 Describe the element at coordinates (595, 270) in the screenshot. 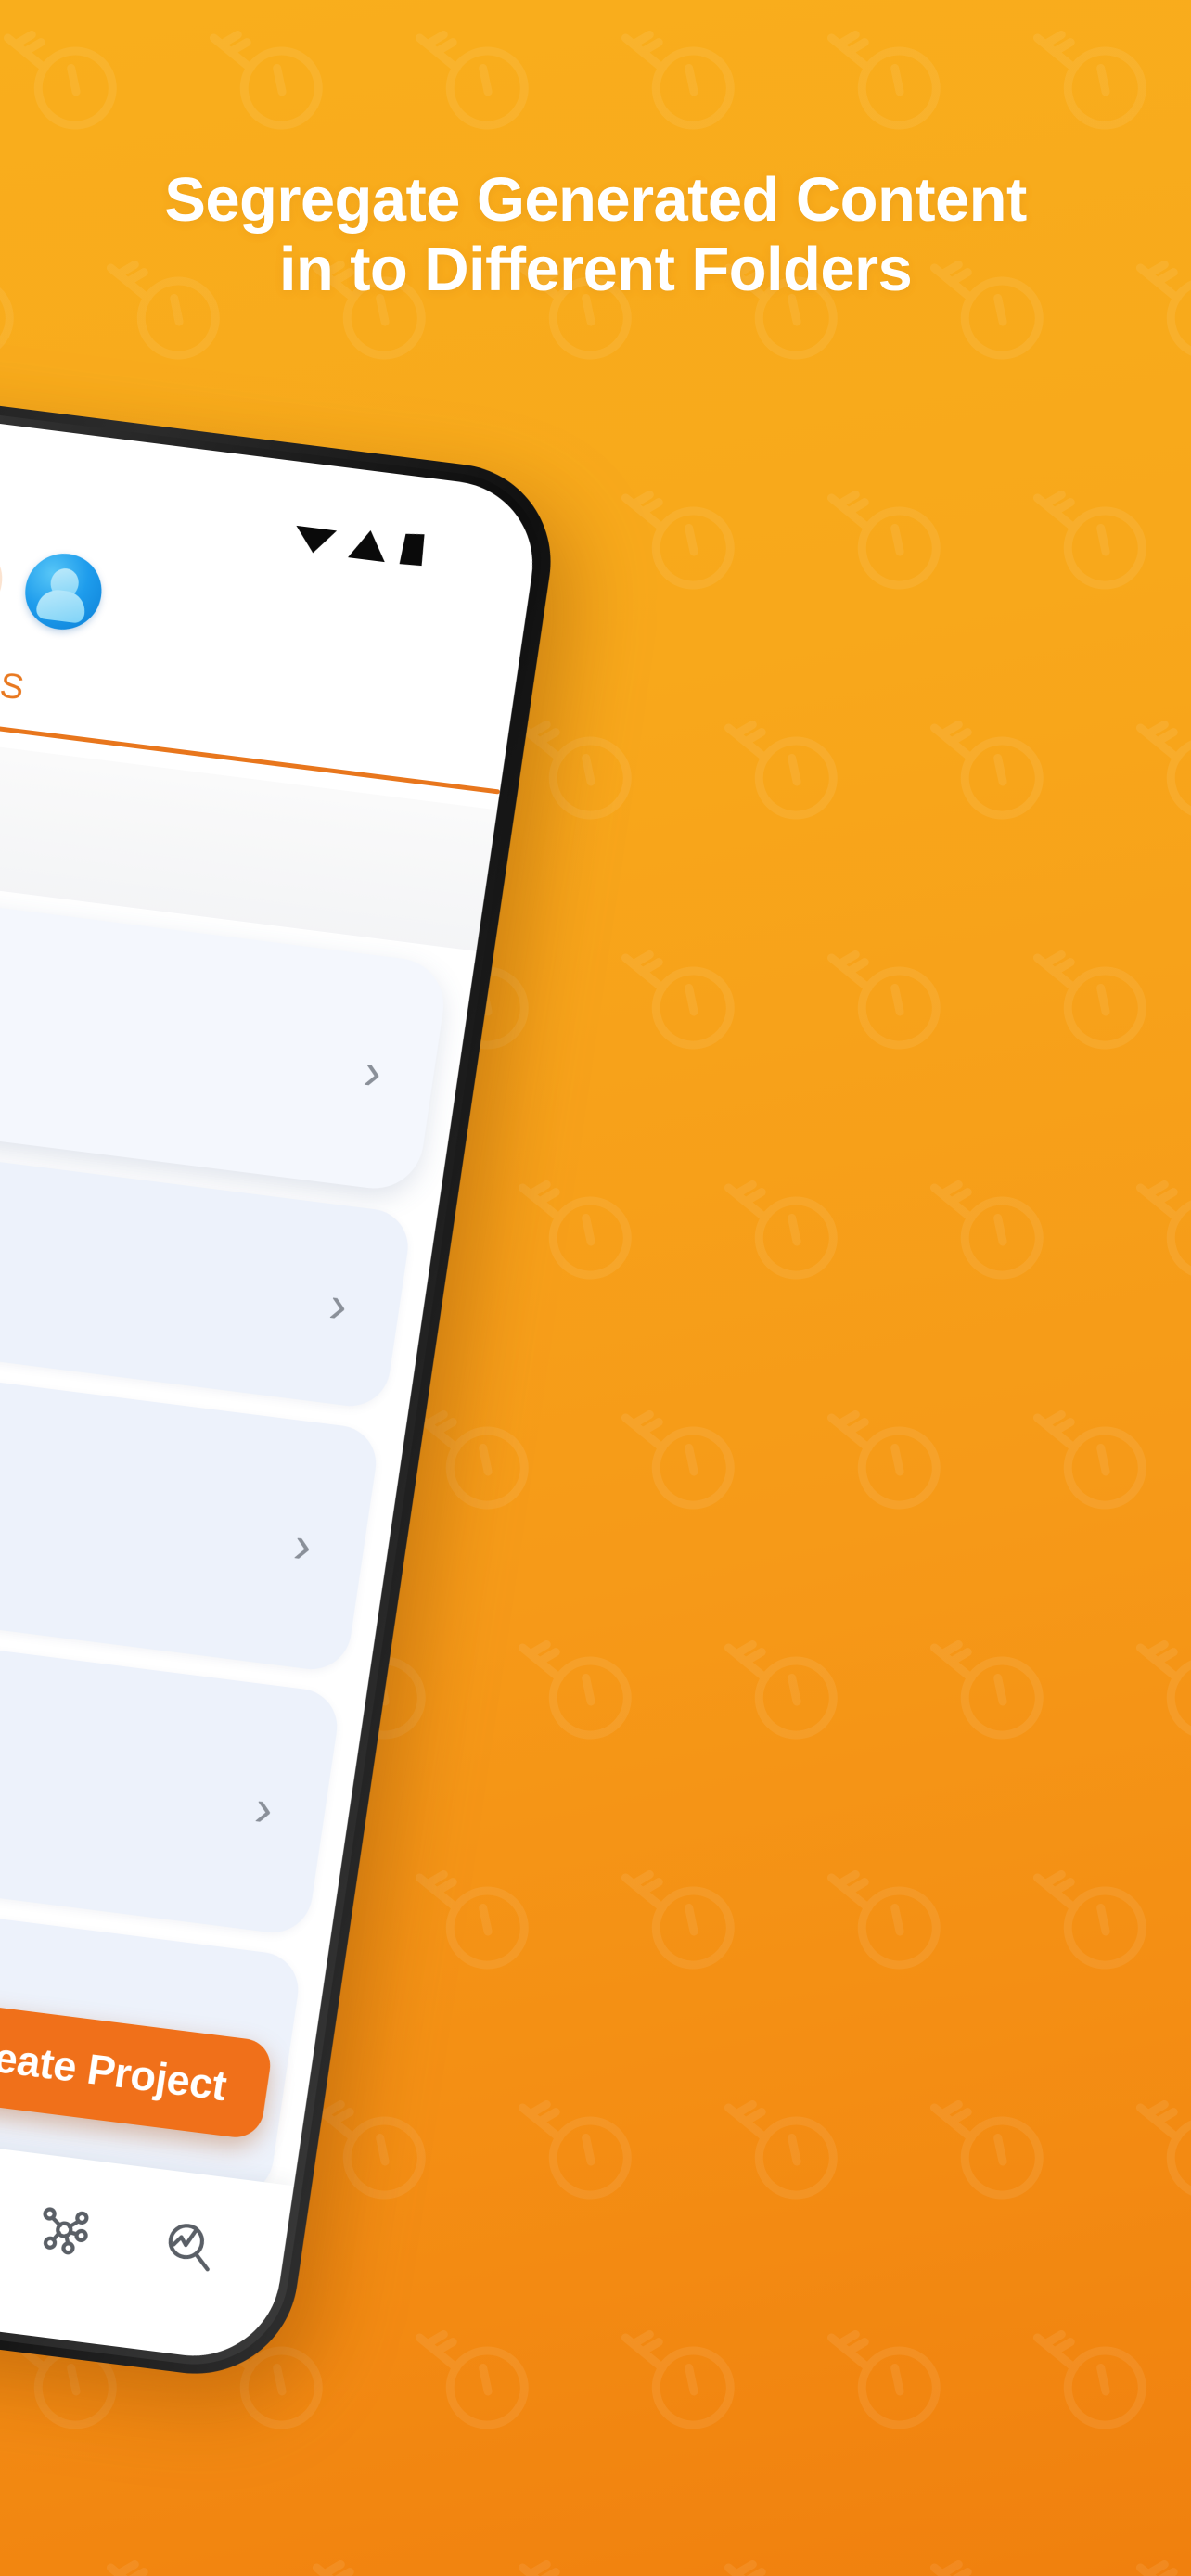

I see `headline-line-2: in to Different Folders` at that location.